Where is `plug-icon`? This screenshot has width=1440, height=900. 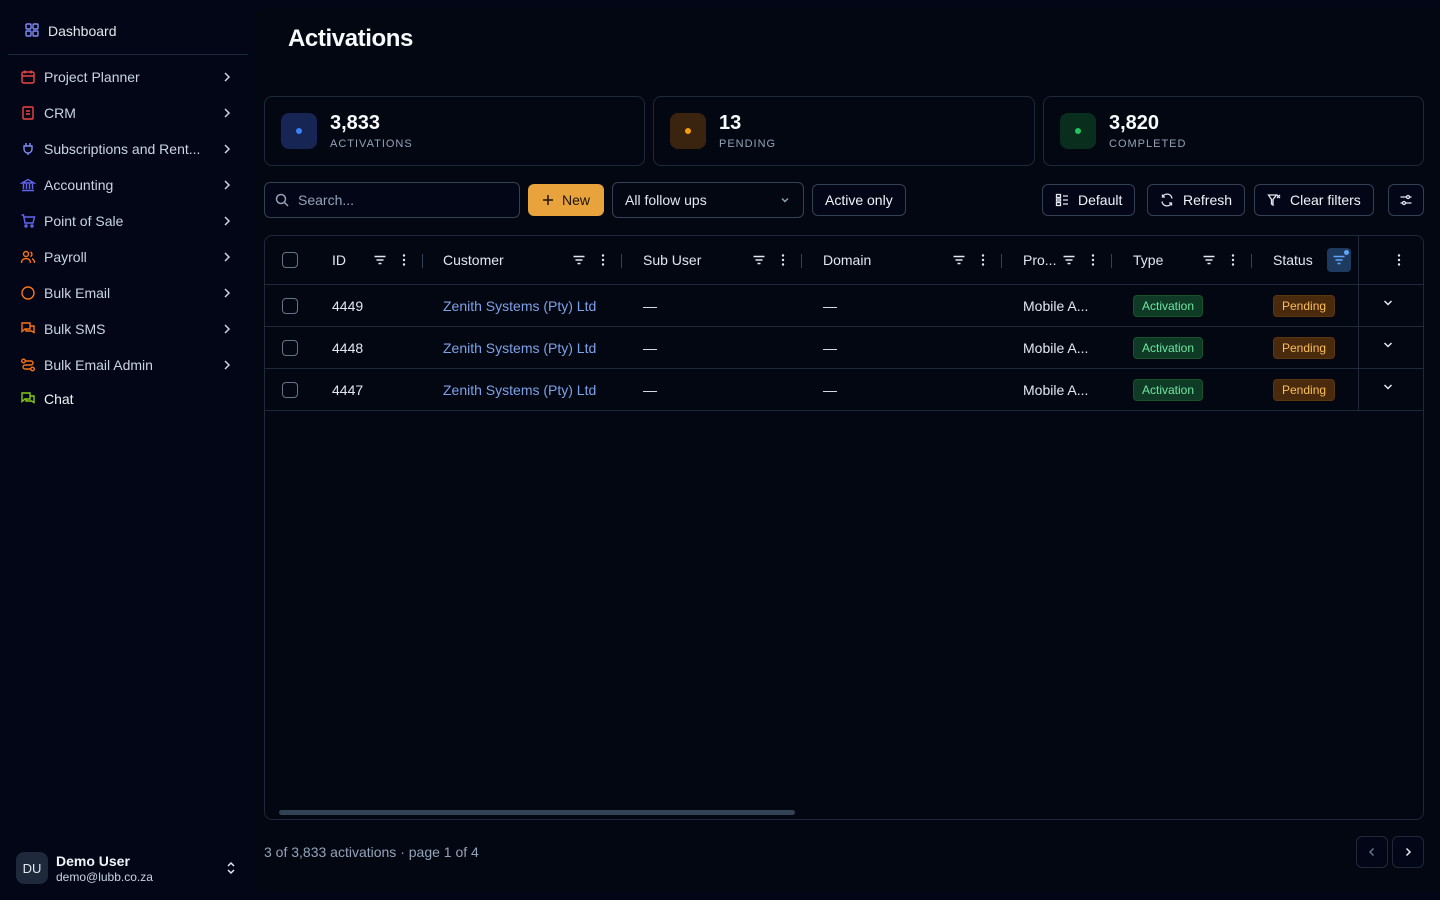
plug-icon is located at coordinates (28, 149).